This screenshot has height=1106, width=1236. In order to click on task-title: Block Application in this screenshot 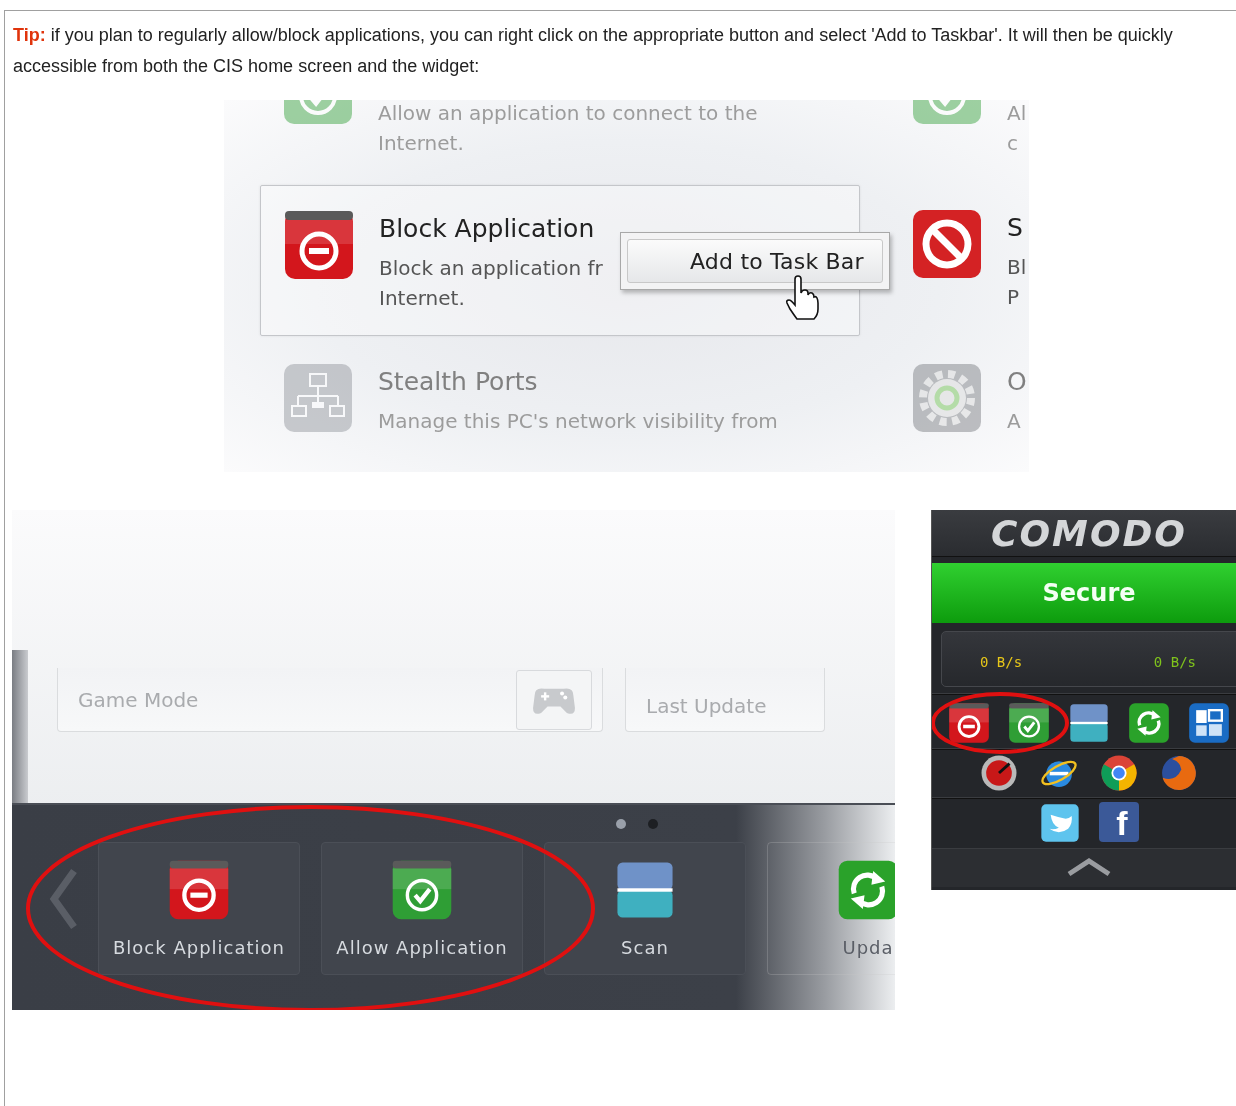, I will do `click(491, 231)`.